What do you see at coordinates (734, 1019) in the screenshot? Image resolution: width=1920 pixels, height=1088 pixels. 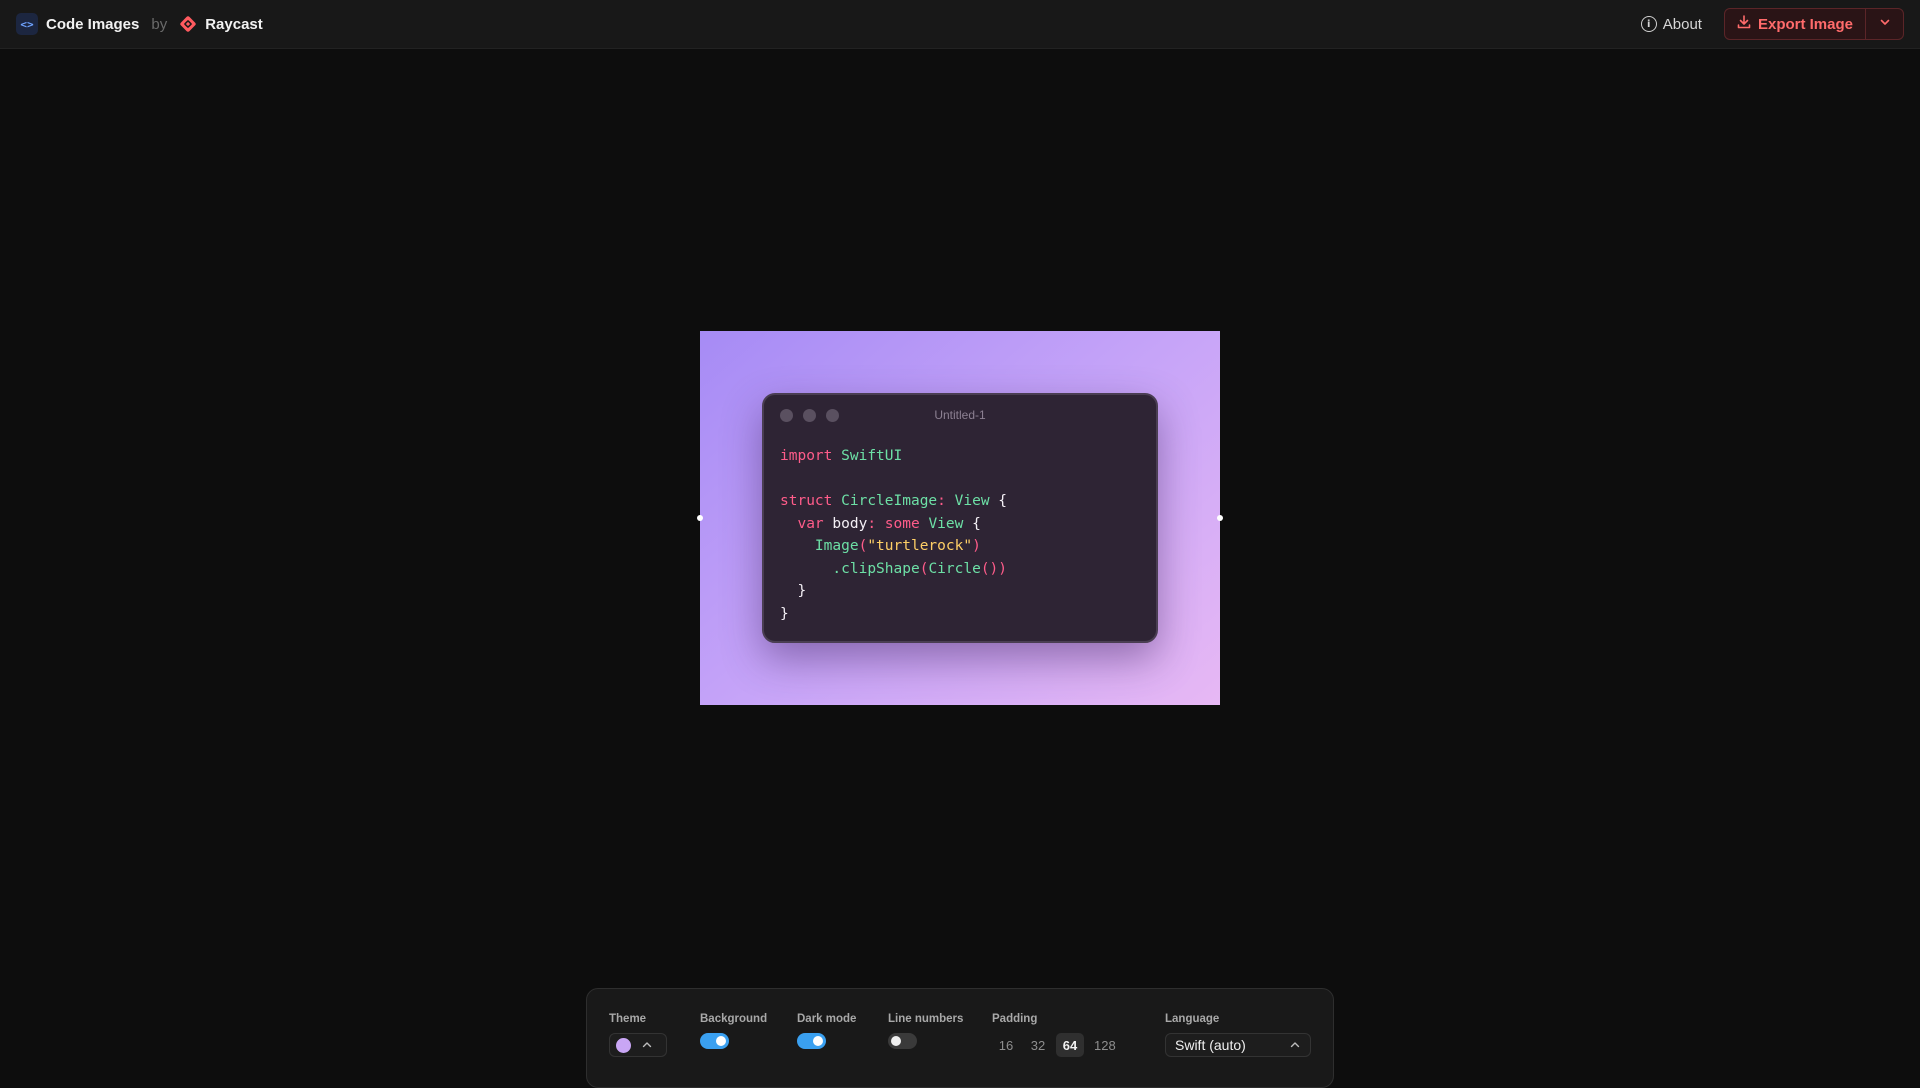 I see `background-label: Background` at bounding box center [734, 1019].